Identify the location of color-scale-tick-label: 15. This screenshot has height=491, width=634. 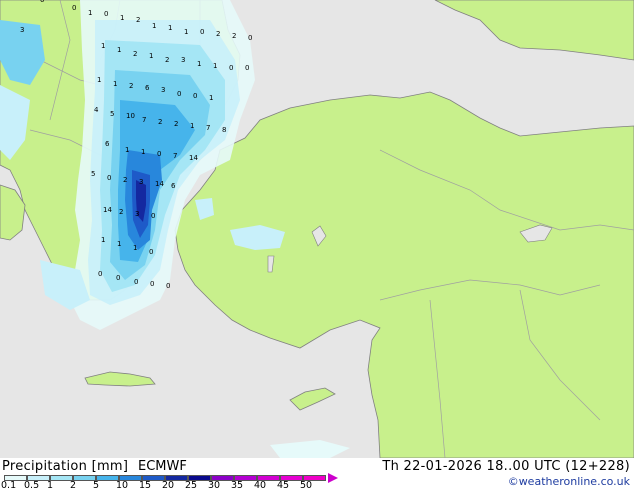
(145, 485).